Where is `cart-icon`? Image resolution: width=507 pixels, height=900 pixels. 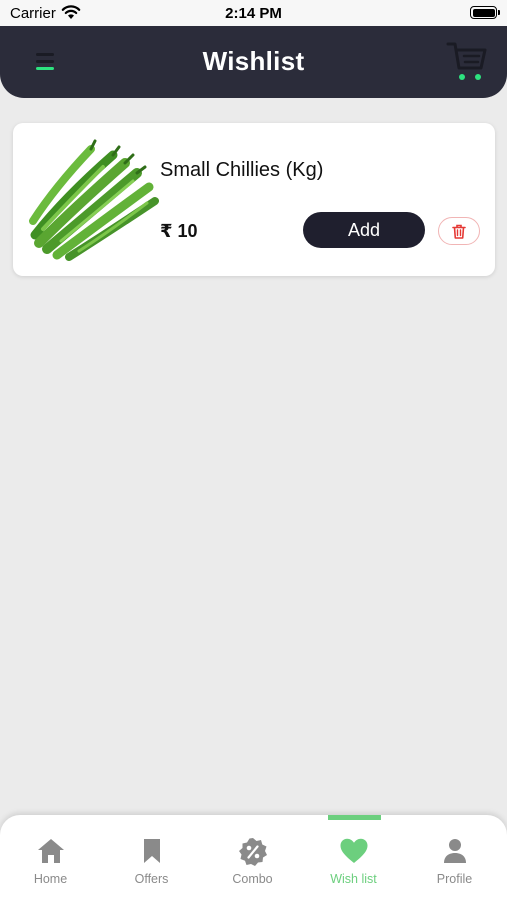 cart-icon is located at coordinates (466, 61).